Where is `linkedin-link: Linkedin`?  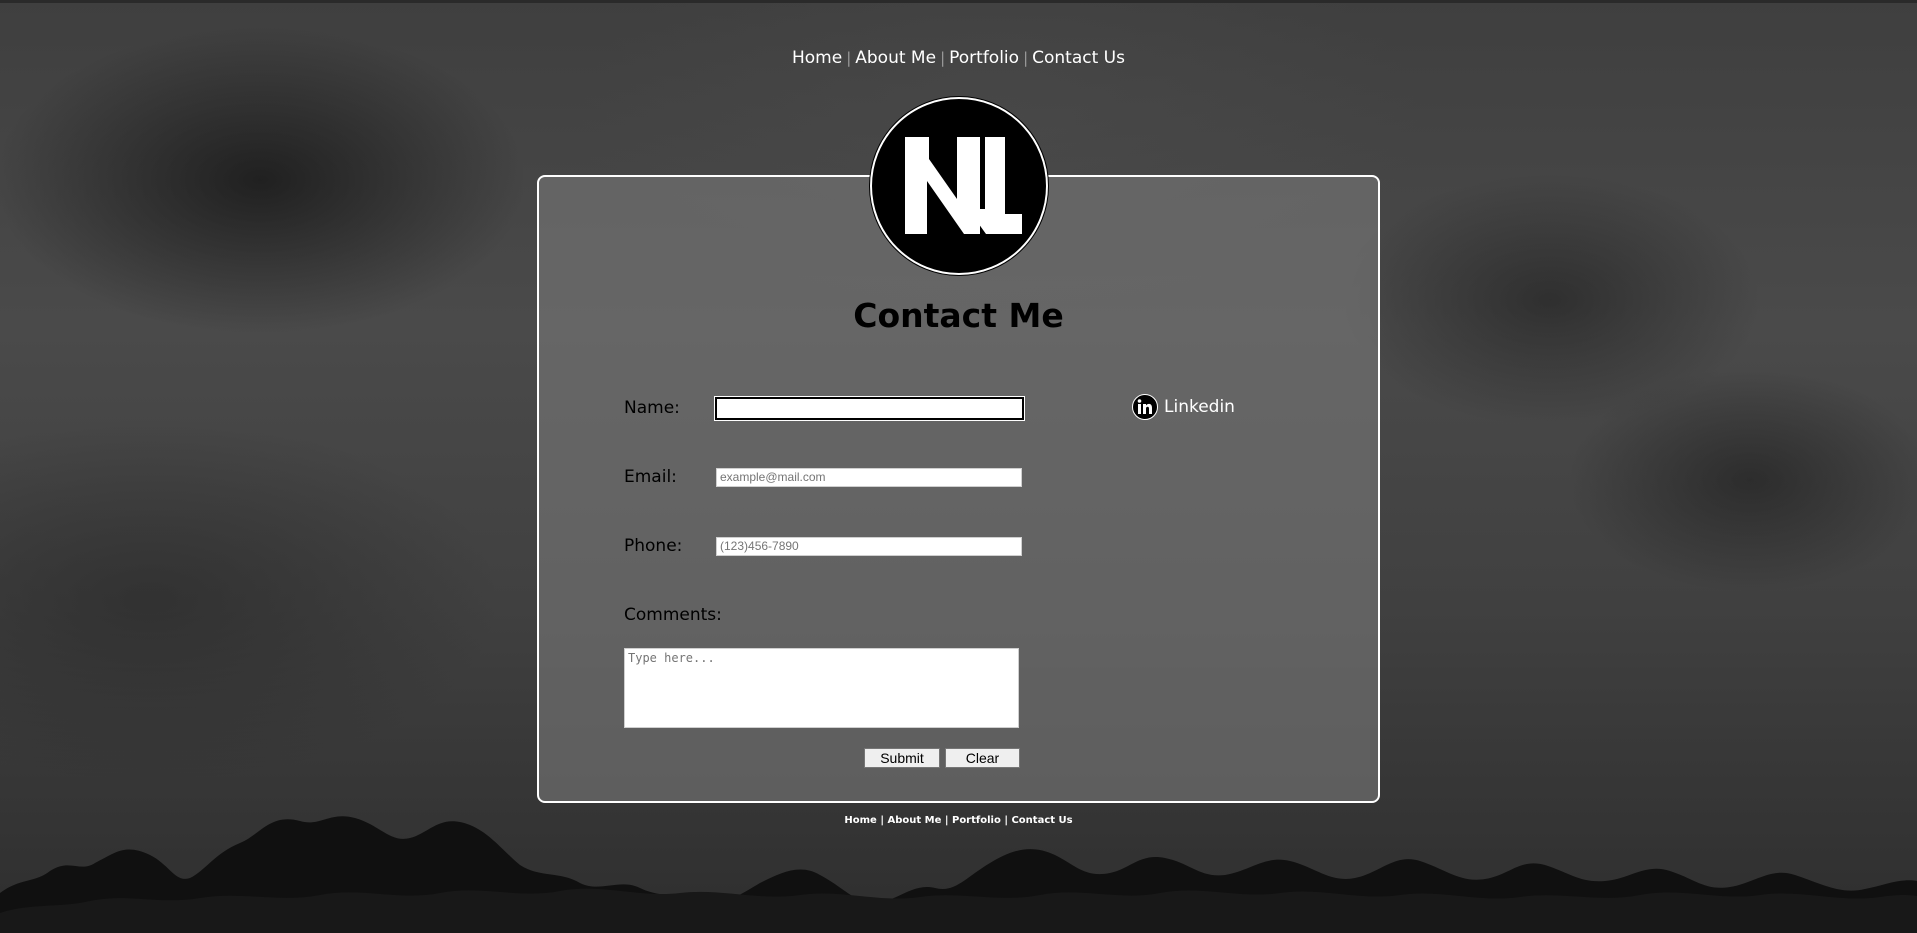 linkedin-link: Linkedin is located at coordinates (1183, 407).